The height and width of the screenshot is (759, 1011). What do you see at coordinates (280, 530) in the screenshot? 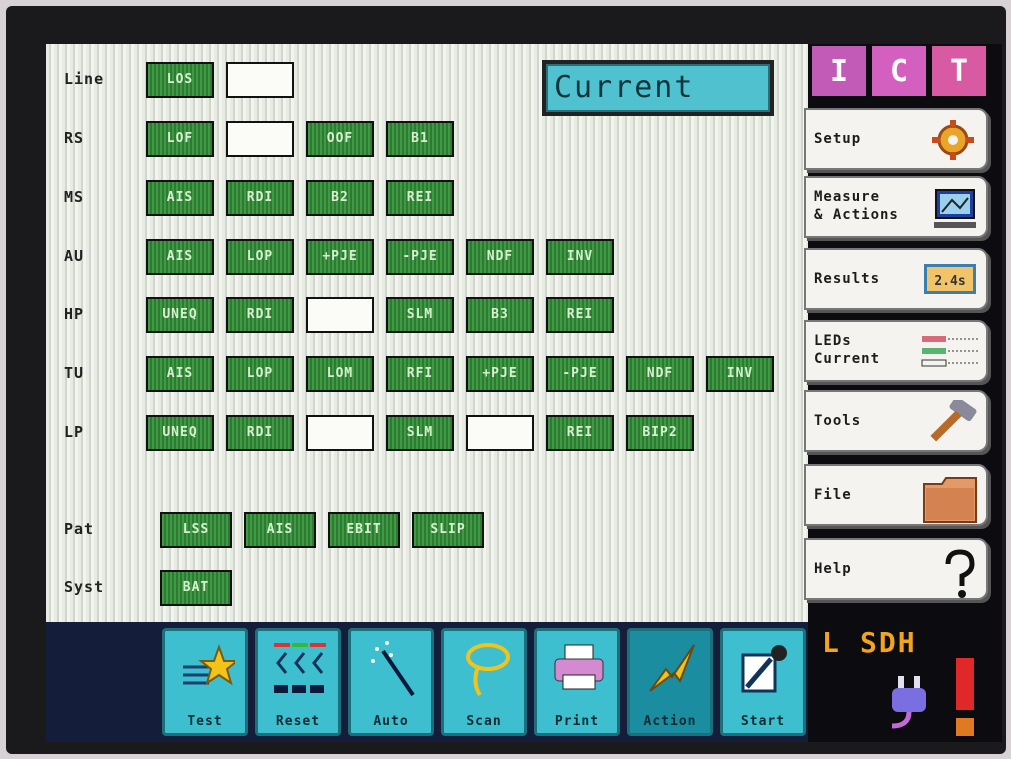
I see `led-pat-ais: AIS` at bounding box center [280, 530].